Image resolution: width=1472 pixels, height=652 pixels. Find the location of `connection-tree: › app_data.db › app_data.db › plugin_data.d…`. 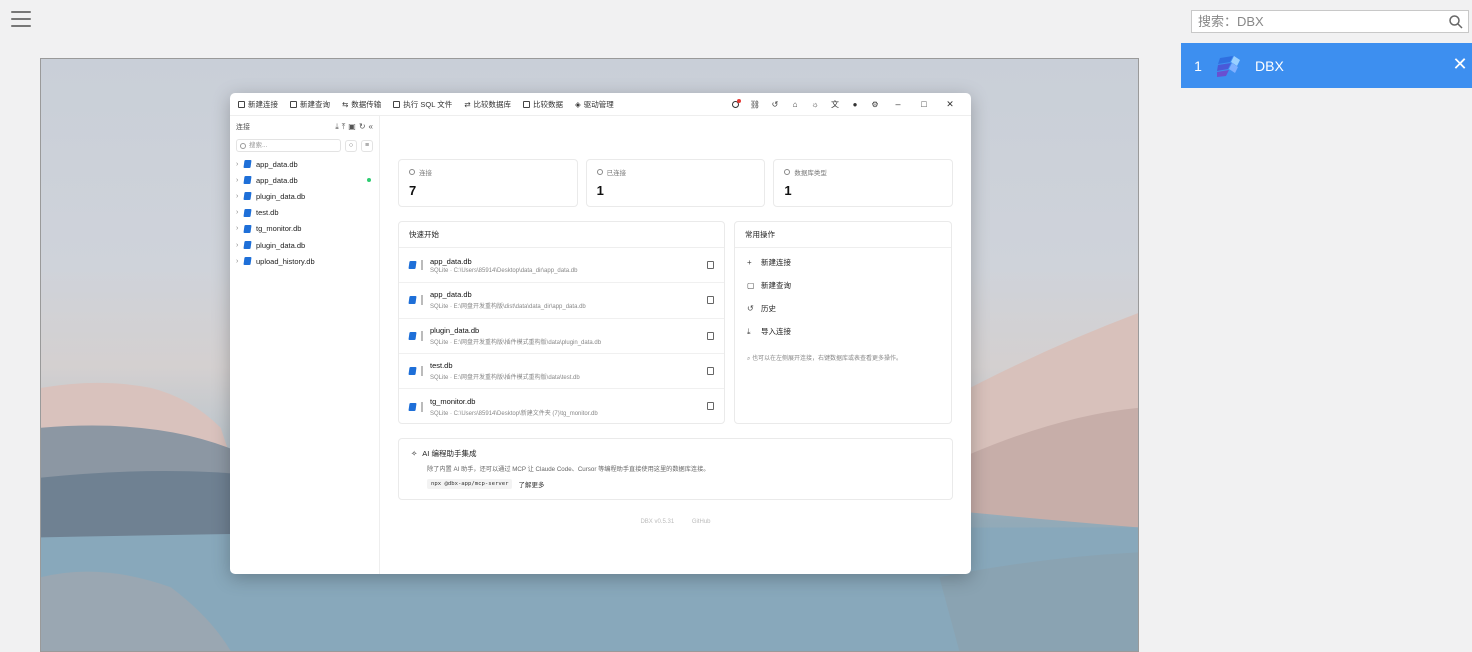

connection-tree: › app_data.db › app_data.db › plugin_data.d… is located at coordinates (304, 212).